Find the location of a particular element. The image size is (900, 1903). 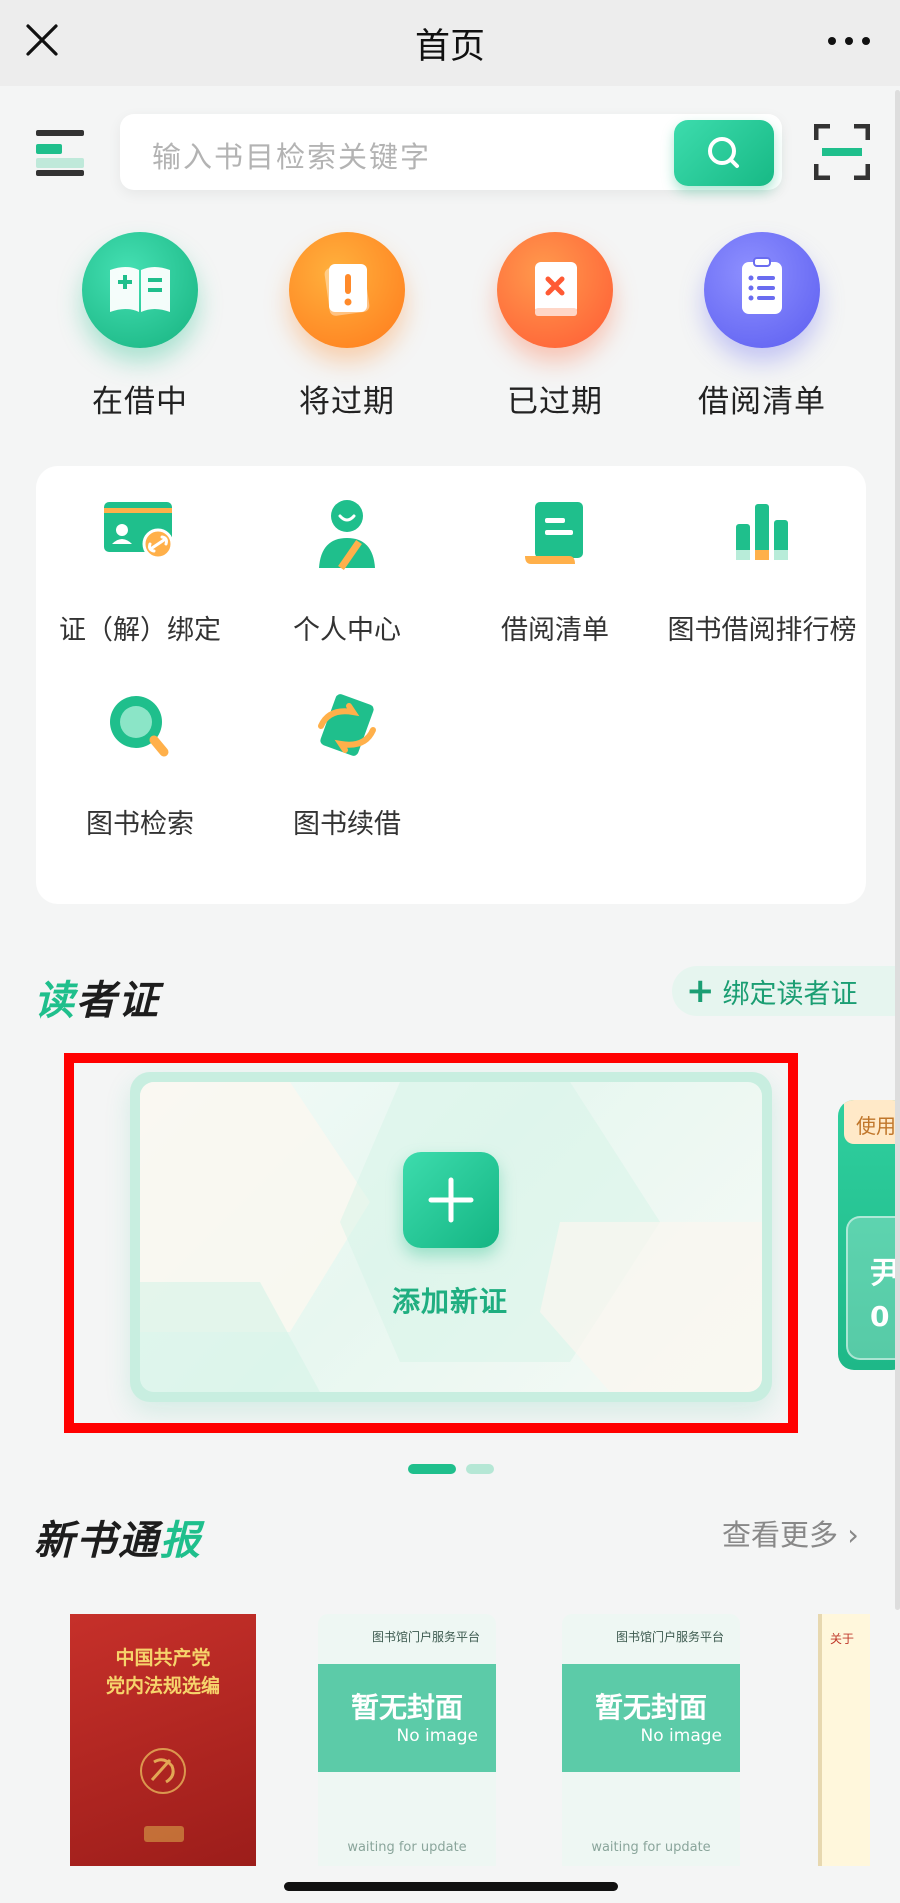

view-more-link: 查看更多 › is located at coordinates (790, 1533).